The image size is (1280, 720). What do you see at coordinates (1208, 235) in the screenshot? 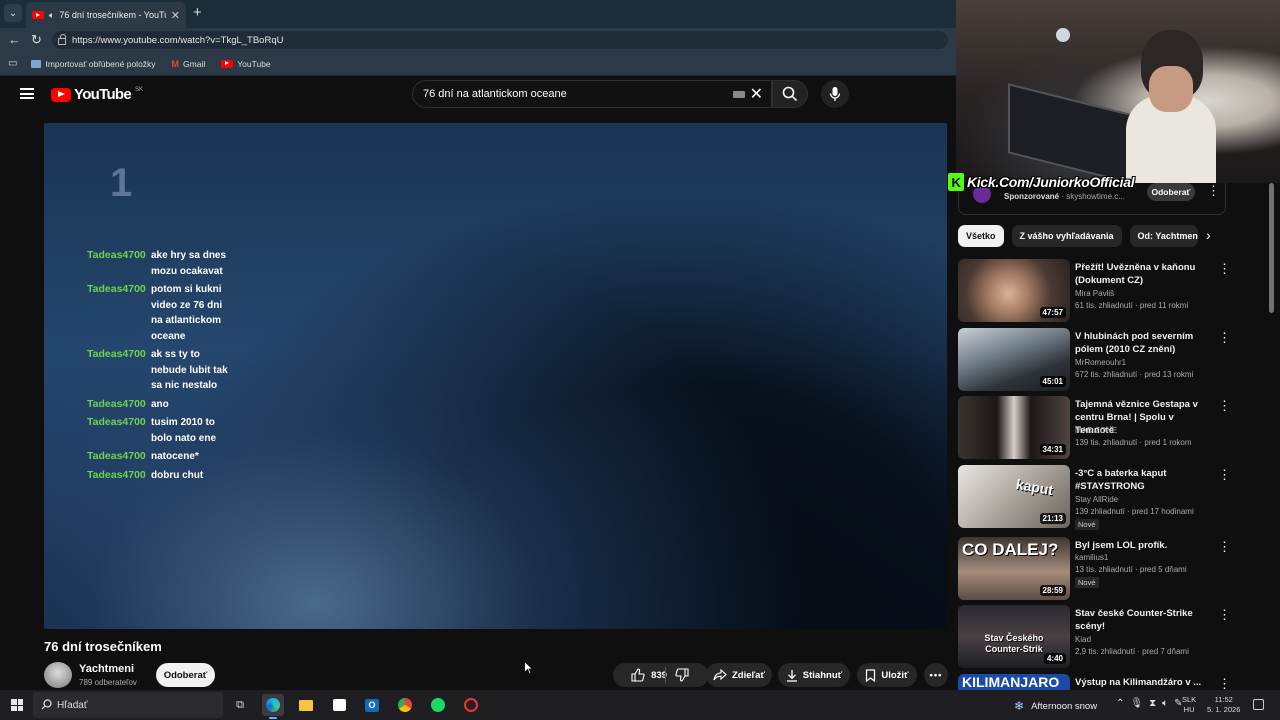
I see `chevron-right-icon: ›` at bounding box center [1208, 235].